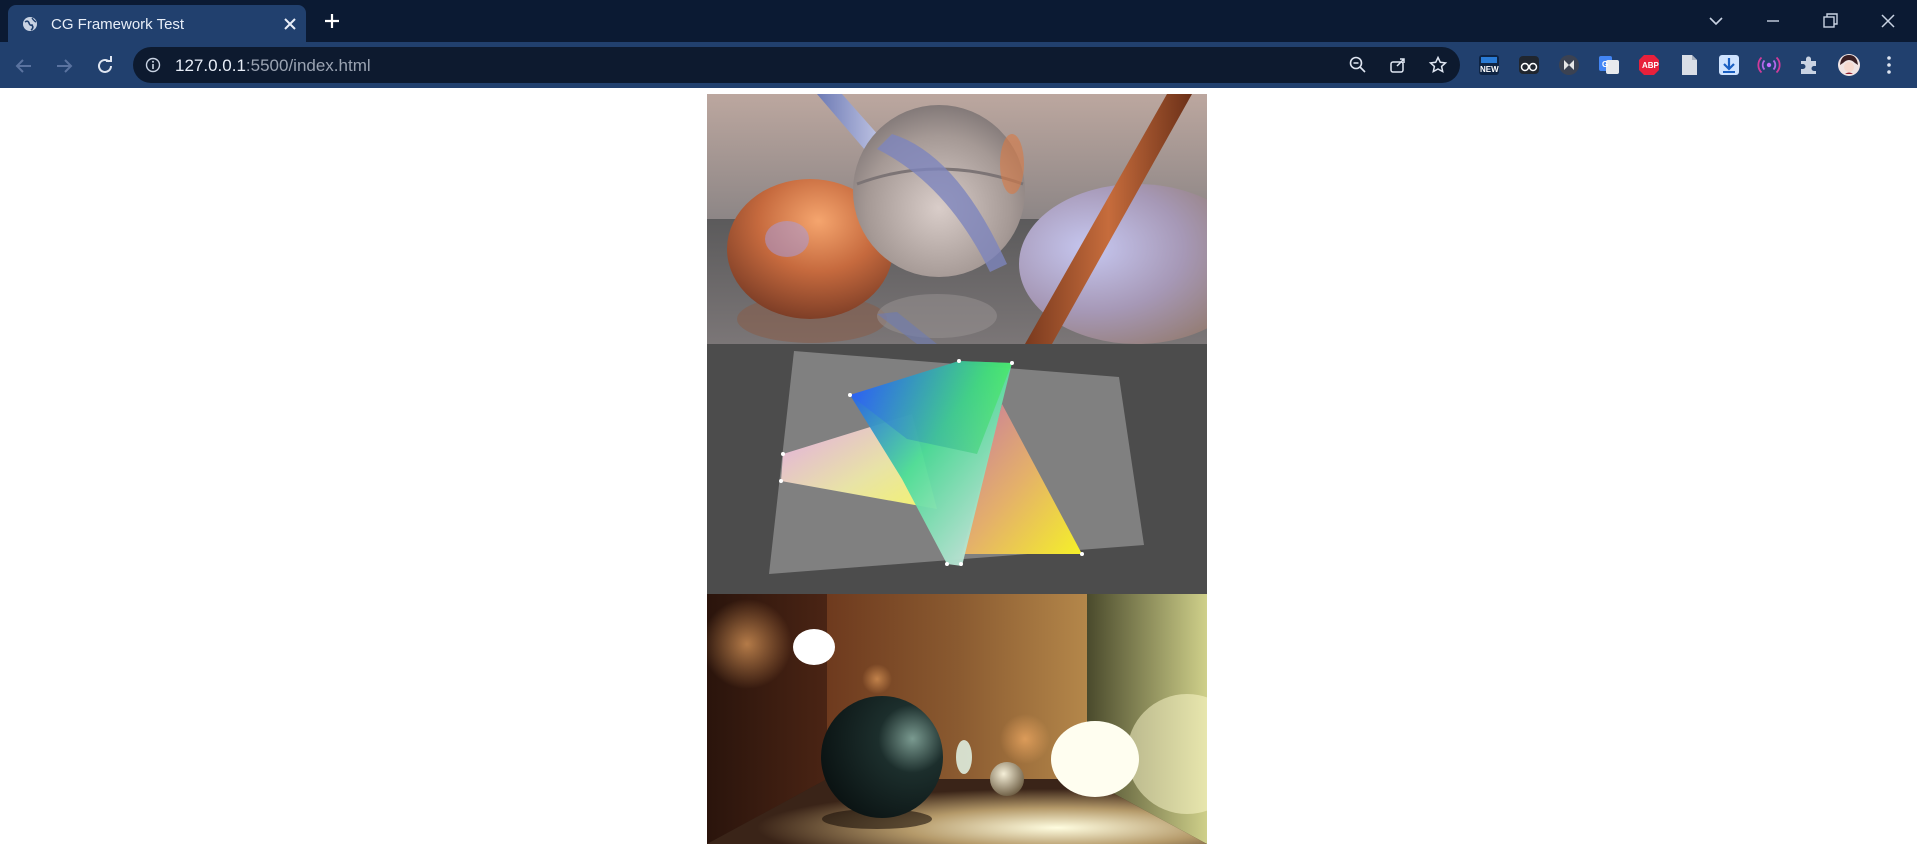 The height and width of the screenshot is (853, 1917). Describe the element at coordinates (210, 65) in the screenshot. I see `url-host: 127.0.0.1` at that location.